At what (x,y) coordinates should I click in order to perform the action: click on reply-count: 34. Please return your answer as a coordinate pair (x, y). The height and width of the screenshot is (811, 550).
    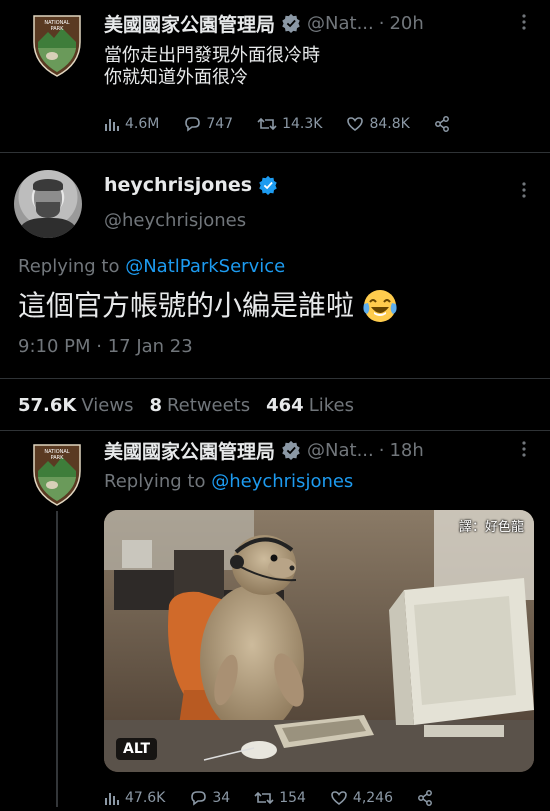
    Looking at the image, I should click on (221, 798).